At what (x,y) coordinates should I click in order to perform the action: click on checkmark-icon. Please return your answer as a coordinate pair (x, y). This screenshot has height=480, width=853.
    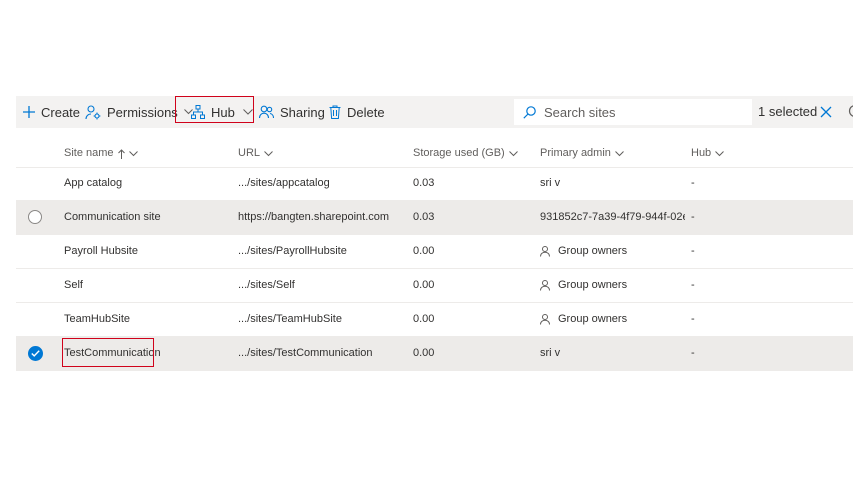
    Looking at the image, I should click on (35, 353).